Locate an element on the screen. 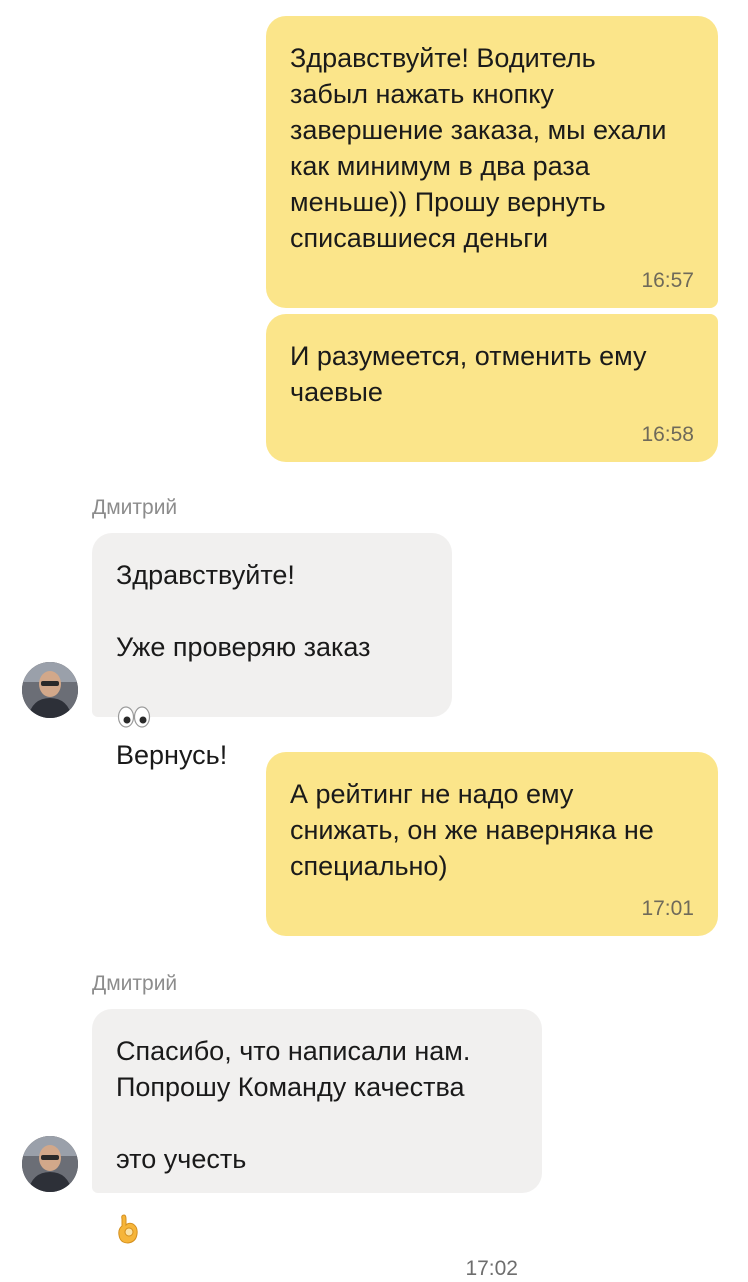 Image resolution: width=748 pixels, height=1282 pixels. message-line: Спасибо, что написали нам. is located at coordinates (293, 1051).